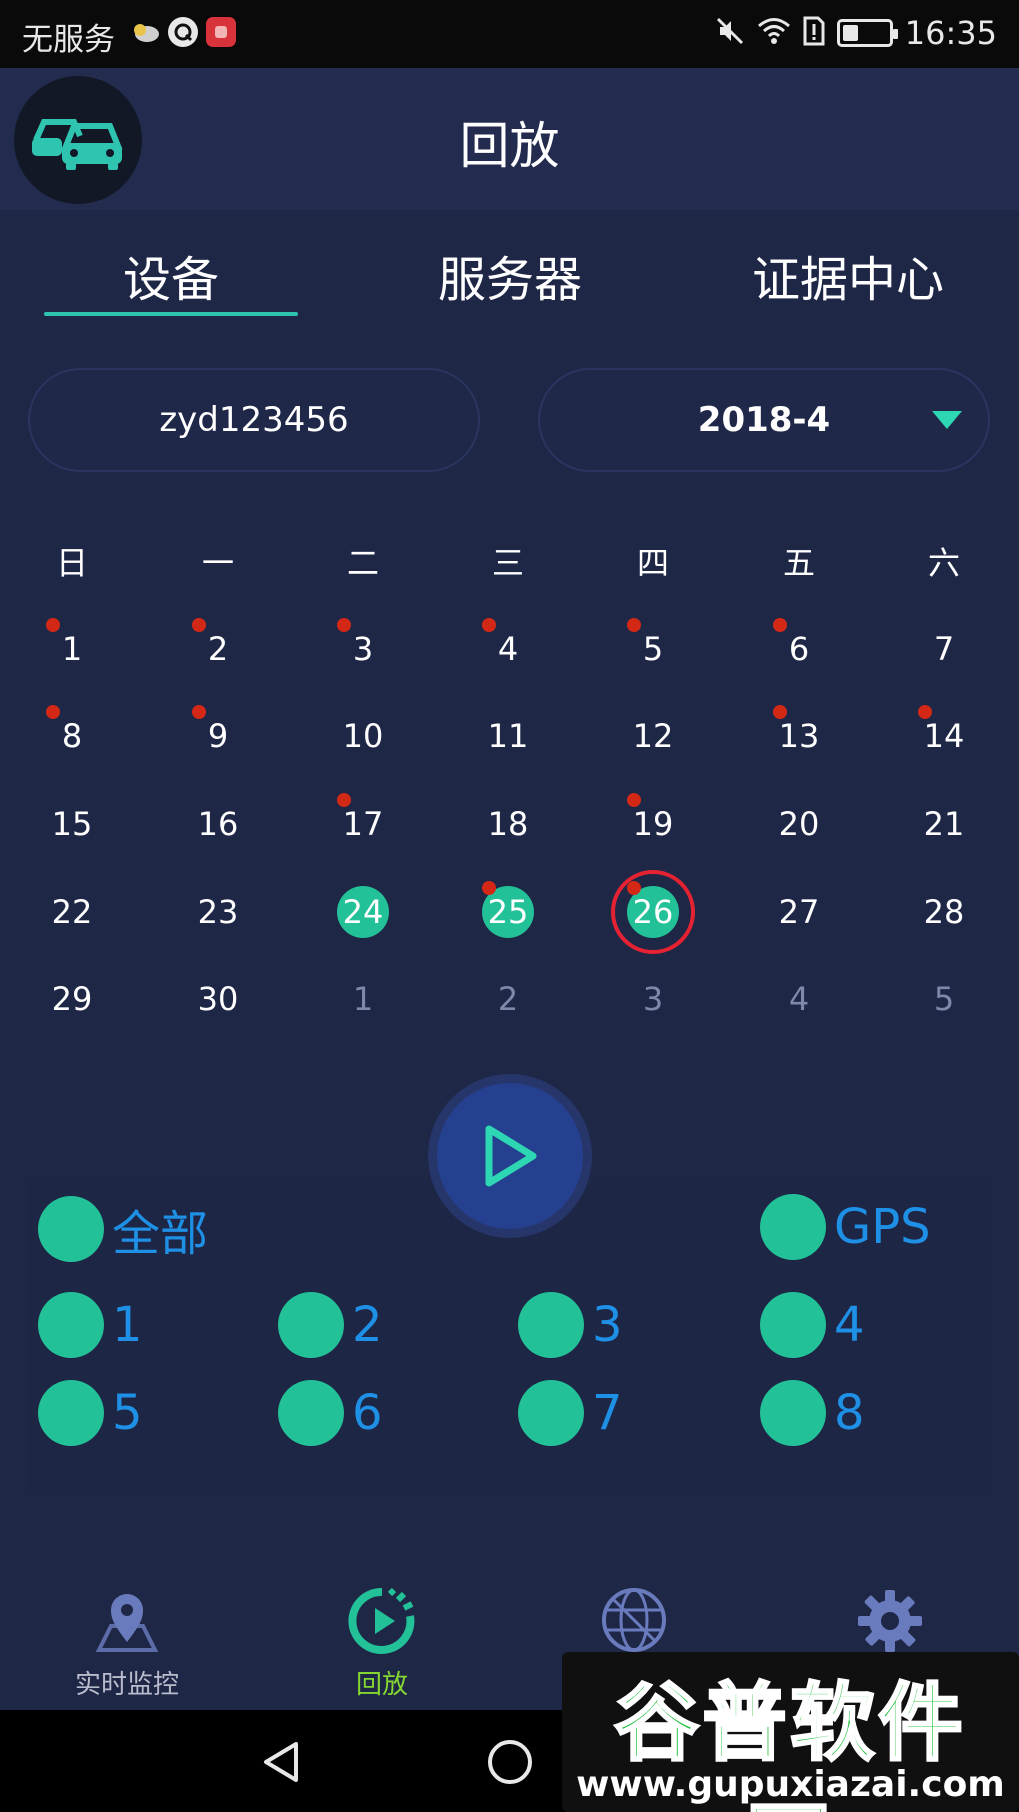 The image size is (1019, 1812). Describe the element at coordinates (850, 33) in the screenshot. I see `battery-fill` at that location.